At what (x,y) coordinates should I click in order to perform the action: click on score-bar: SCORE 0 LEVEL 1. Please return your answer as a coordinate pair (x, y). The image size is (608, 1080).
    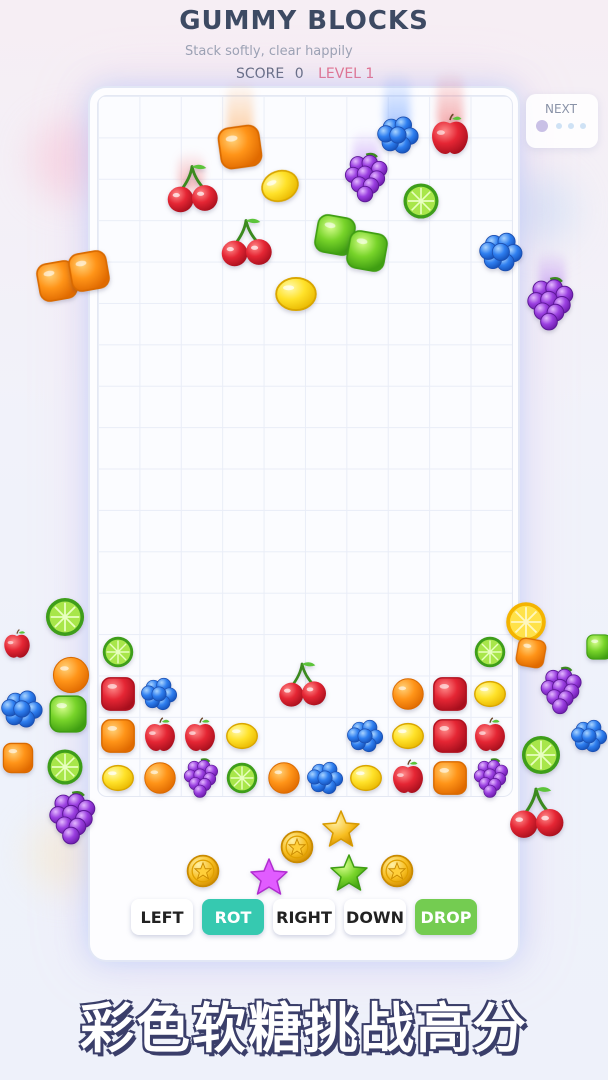
    Looking at the image, I should click on (305, 74).